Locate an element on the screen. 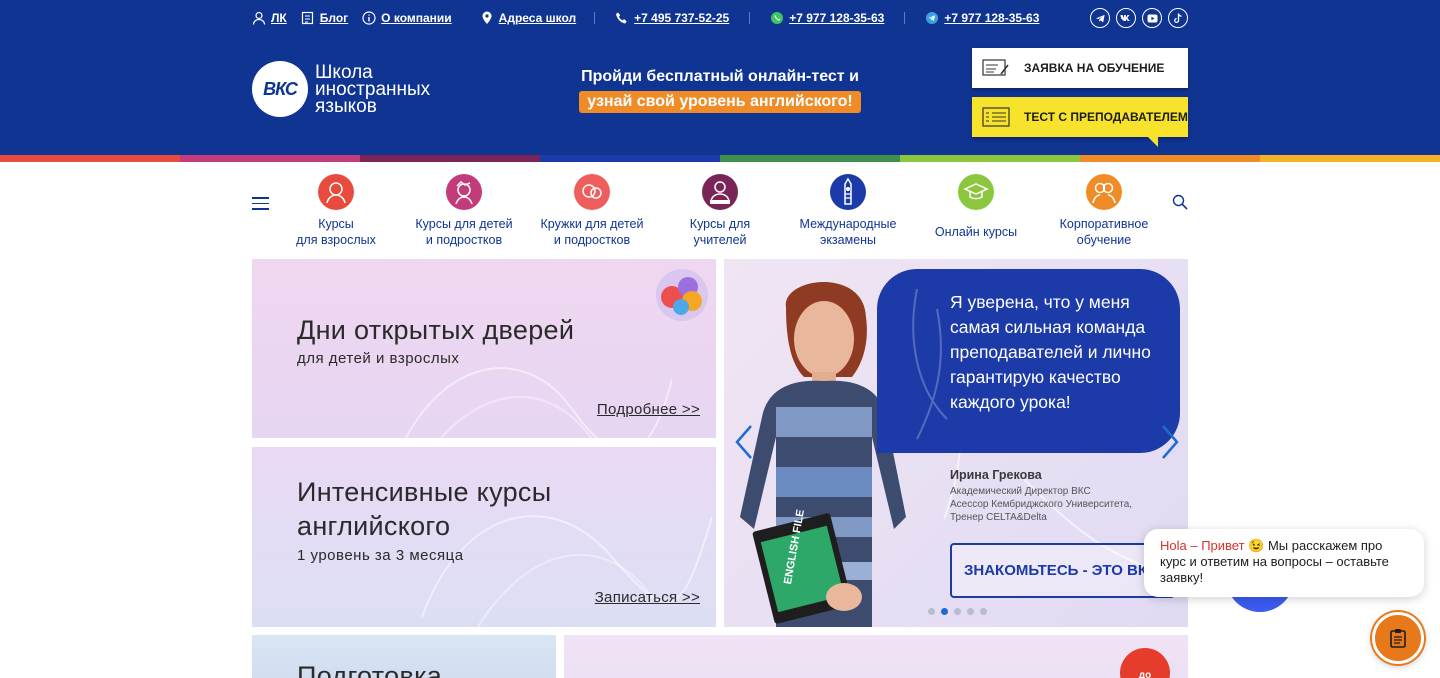 Image resolution: width=1440 pixels, height=678 pixels. addresses-link: Адреса школ is located at coordinates (528, 18).